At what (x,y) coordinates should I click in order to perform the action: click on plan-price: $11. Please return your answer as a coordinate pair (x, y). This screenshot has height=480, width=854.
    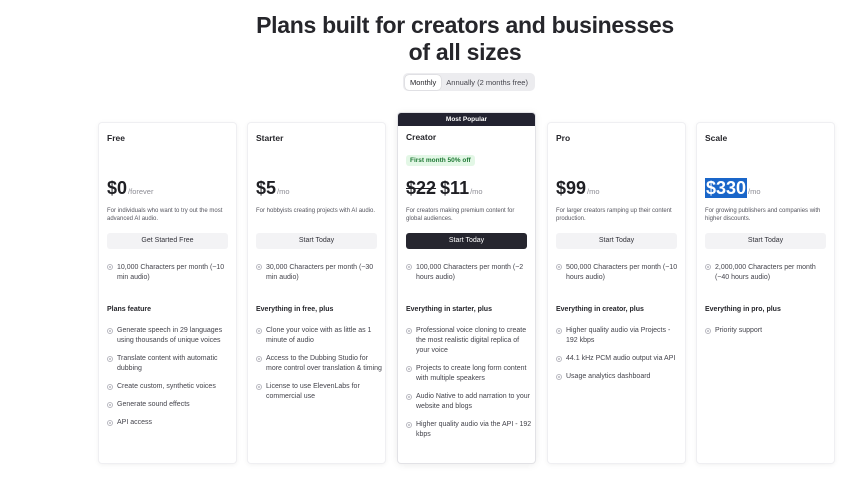
    Looking at the image, I should click on (455, 188).